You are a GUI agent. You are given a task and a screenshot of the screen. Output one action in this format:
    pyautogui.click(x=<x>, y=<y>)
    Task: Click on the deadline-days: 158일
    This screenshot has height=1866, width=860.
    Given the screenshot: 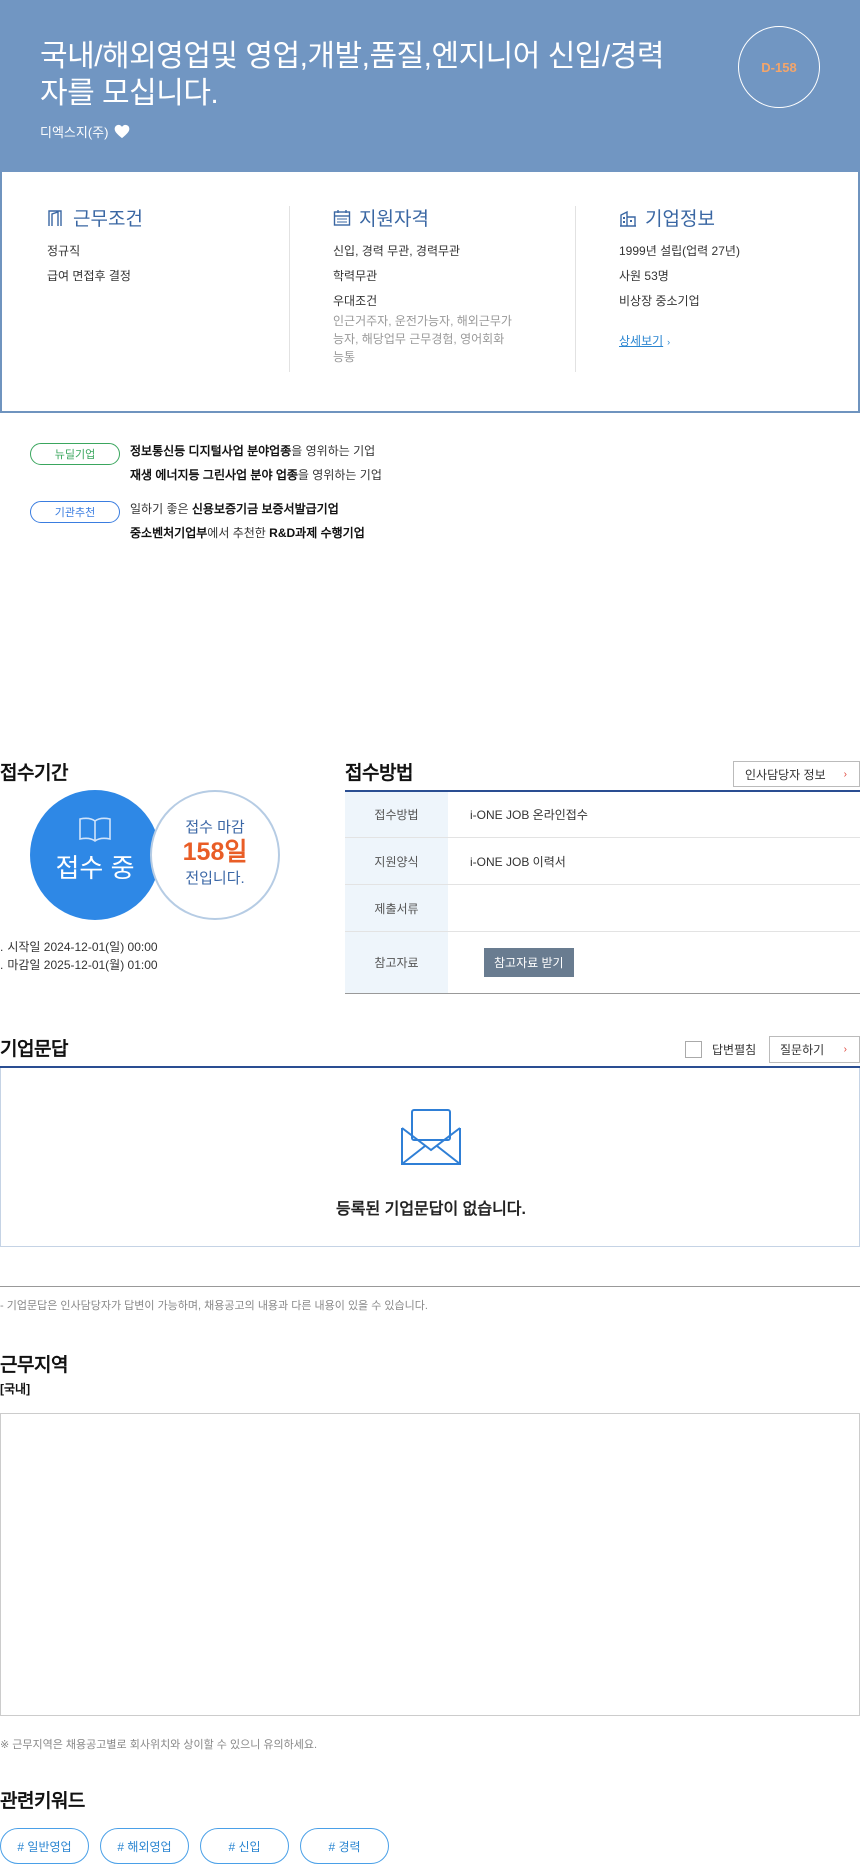 What is the action you would take?
    pyautogui.click(x=215, y=852)
    